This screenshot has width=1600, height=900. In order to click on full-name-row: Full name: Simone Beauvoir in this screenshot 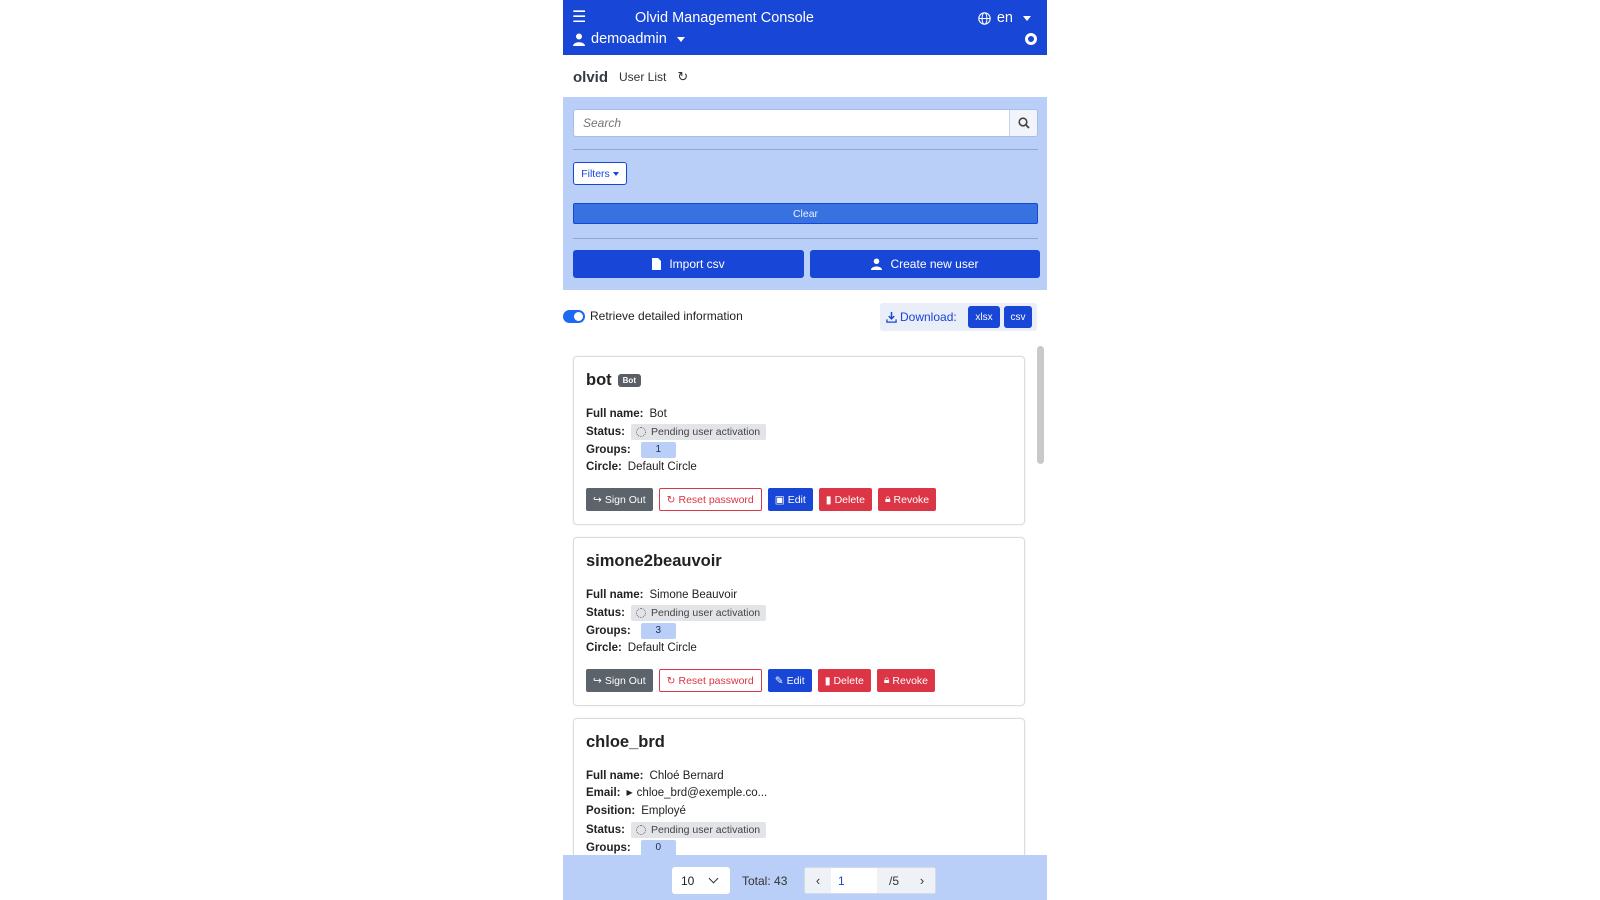, I will do `click(661, 595)`.